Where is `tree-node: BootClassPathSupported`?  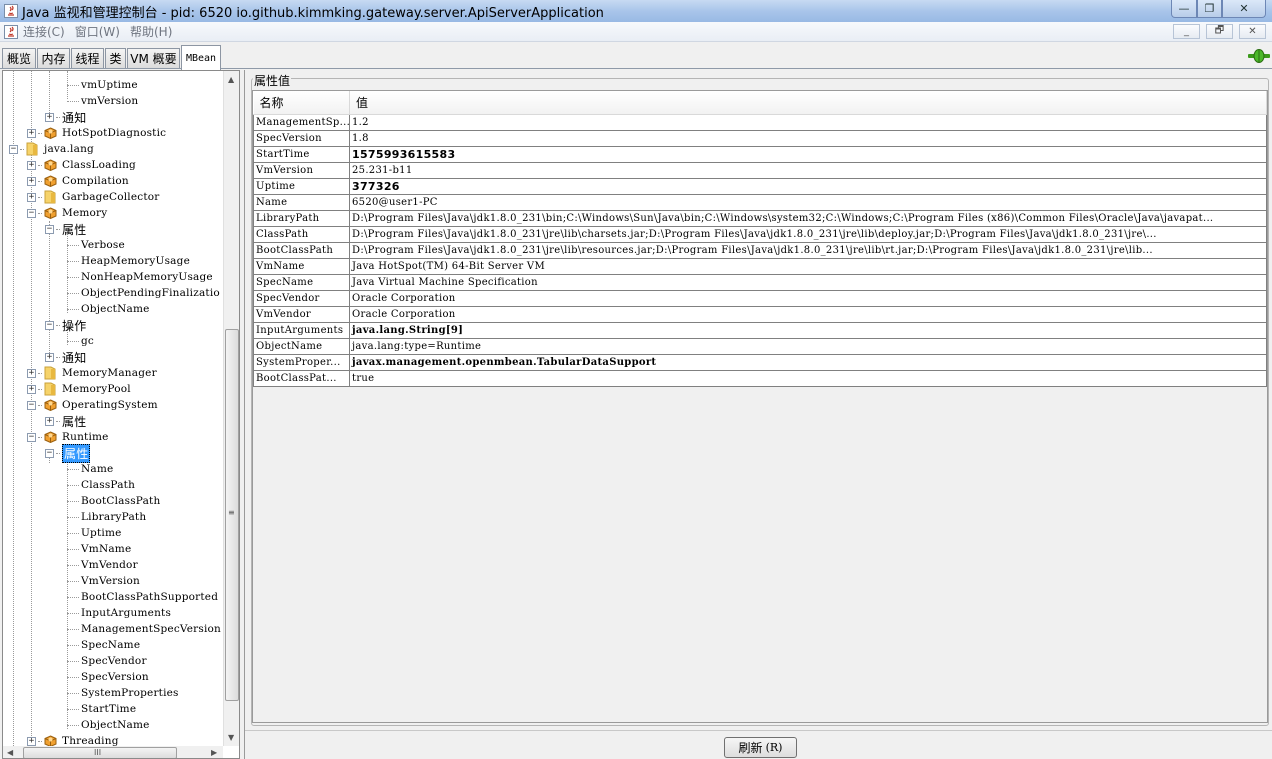
tree-node: BootClassPathSupported is located at coordinates (142, 597).